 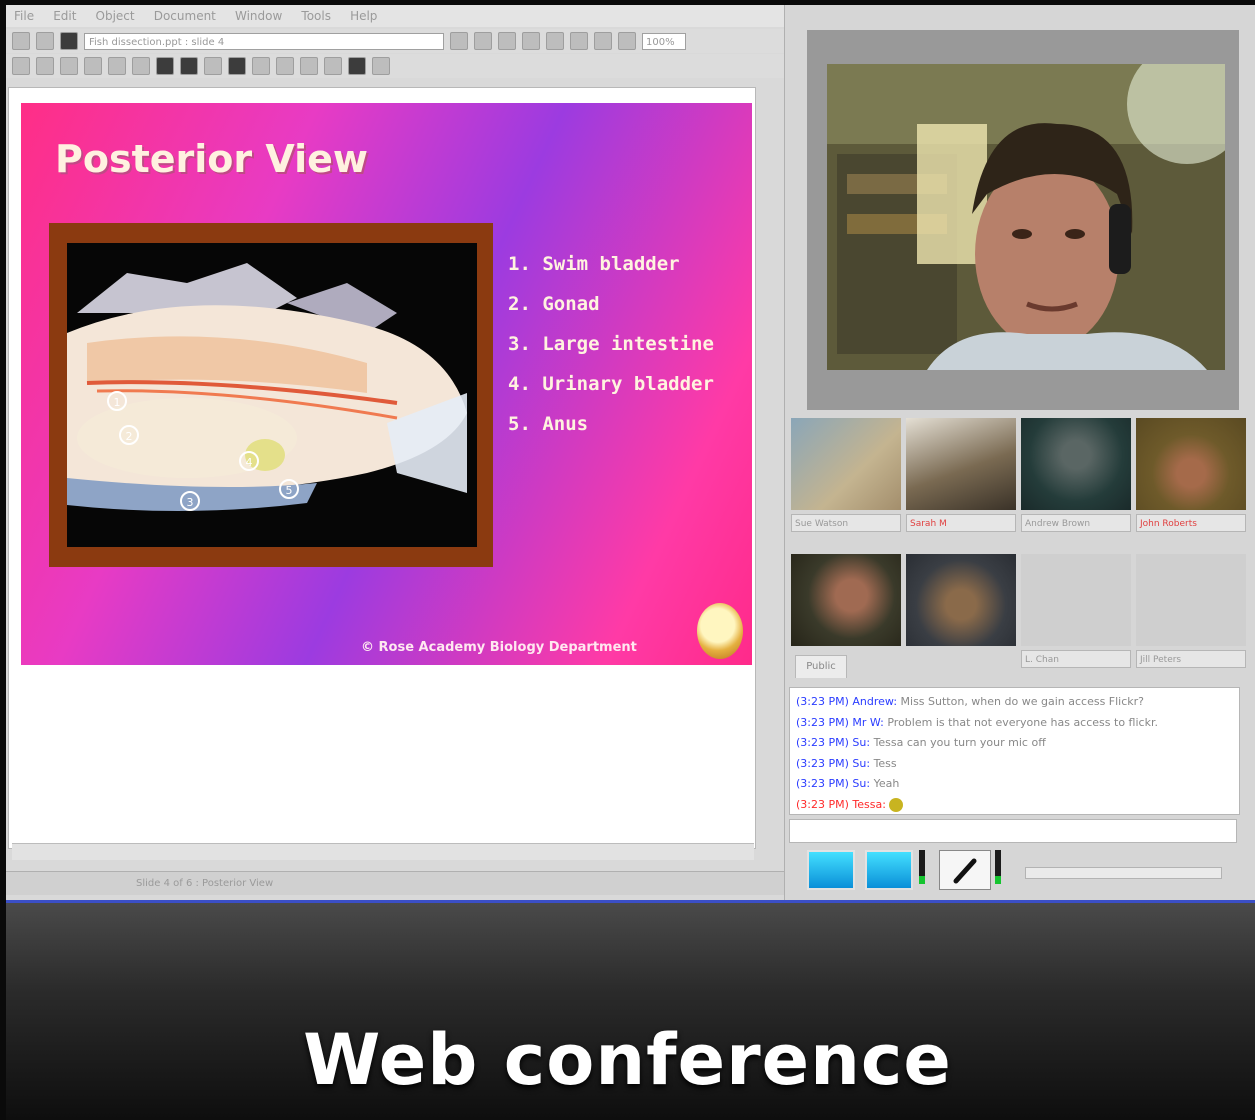 I want to click on presenter-video-image, so click(x=1026, y=217).